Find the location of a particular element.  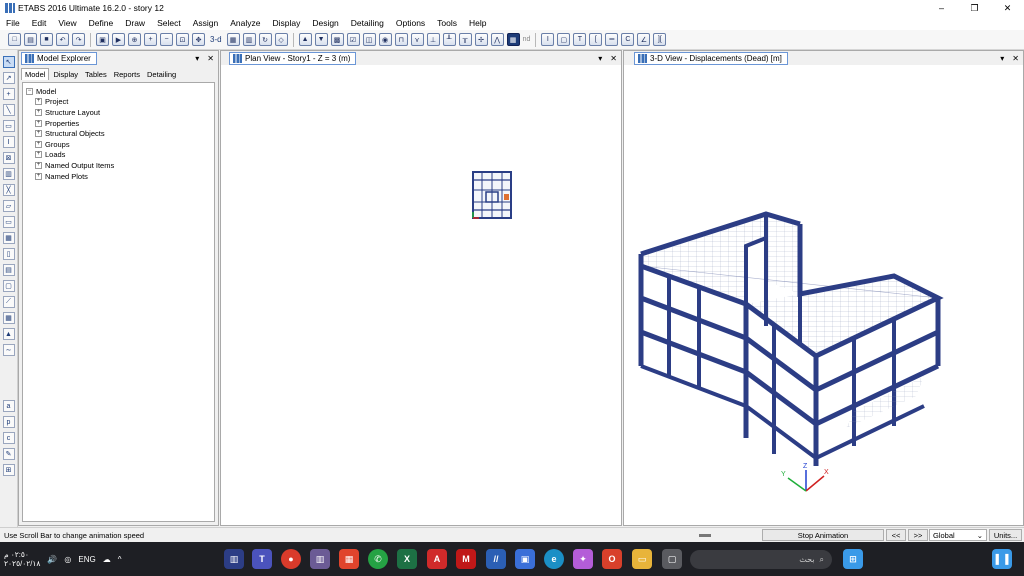

angle-section-icon: ∠ is located at coordinates (644, 39).